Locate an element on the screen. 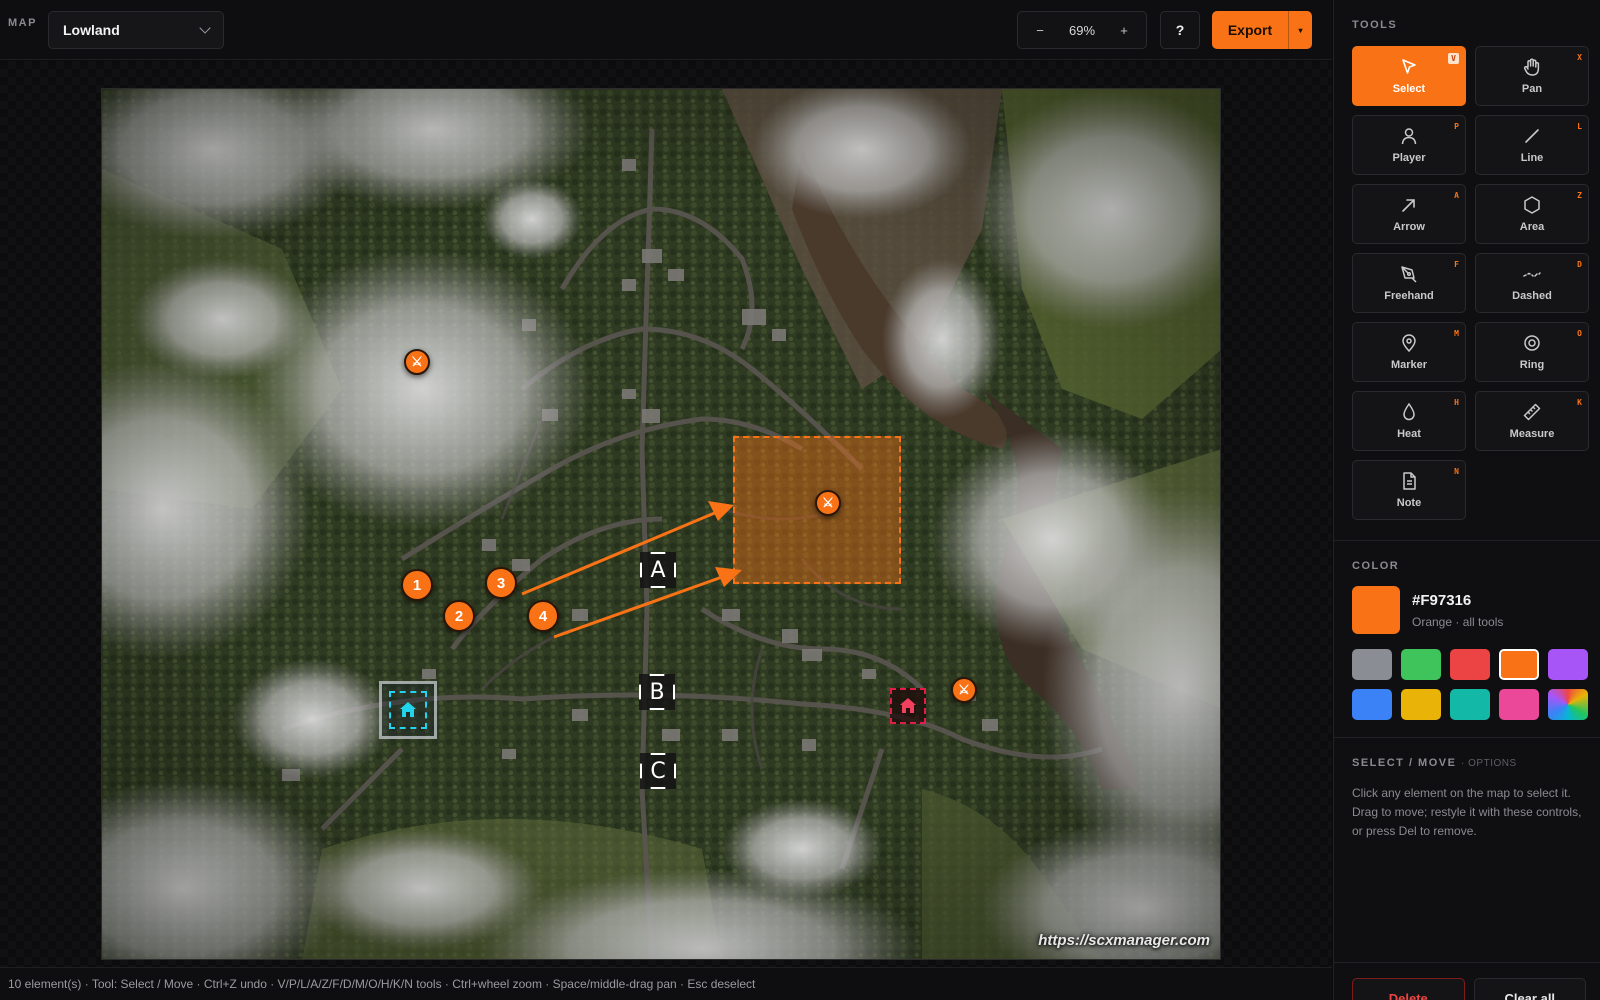 The width and height of the screenshot is (1600, 1000). tool-label: Freehand is located at coordinates (1409, 296).